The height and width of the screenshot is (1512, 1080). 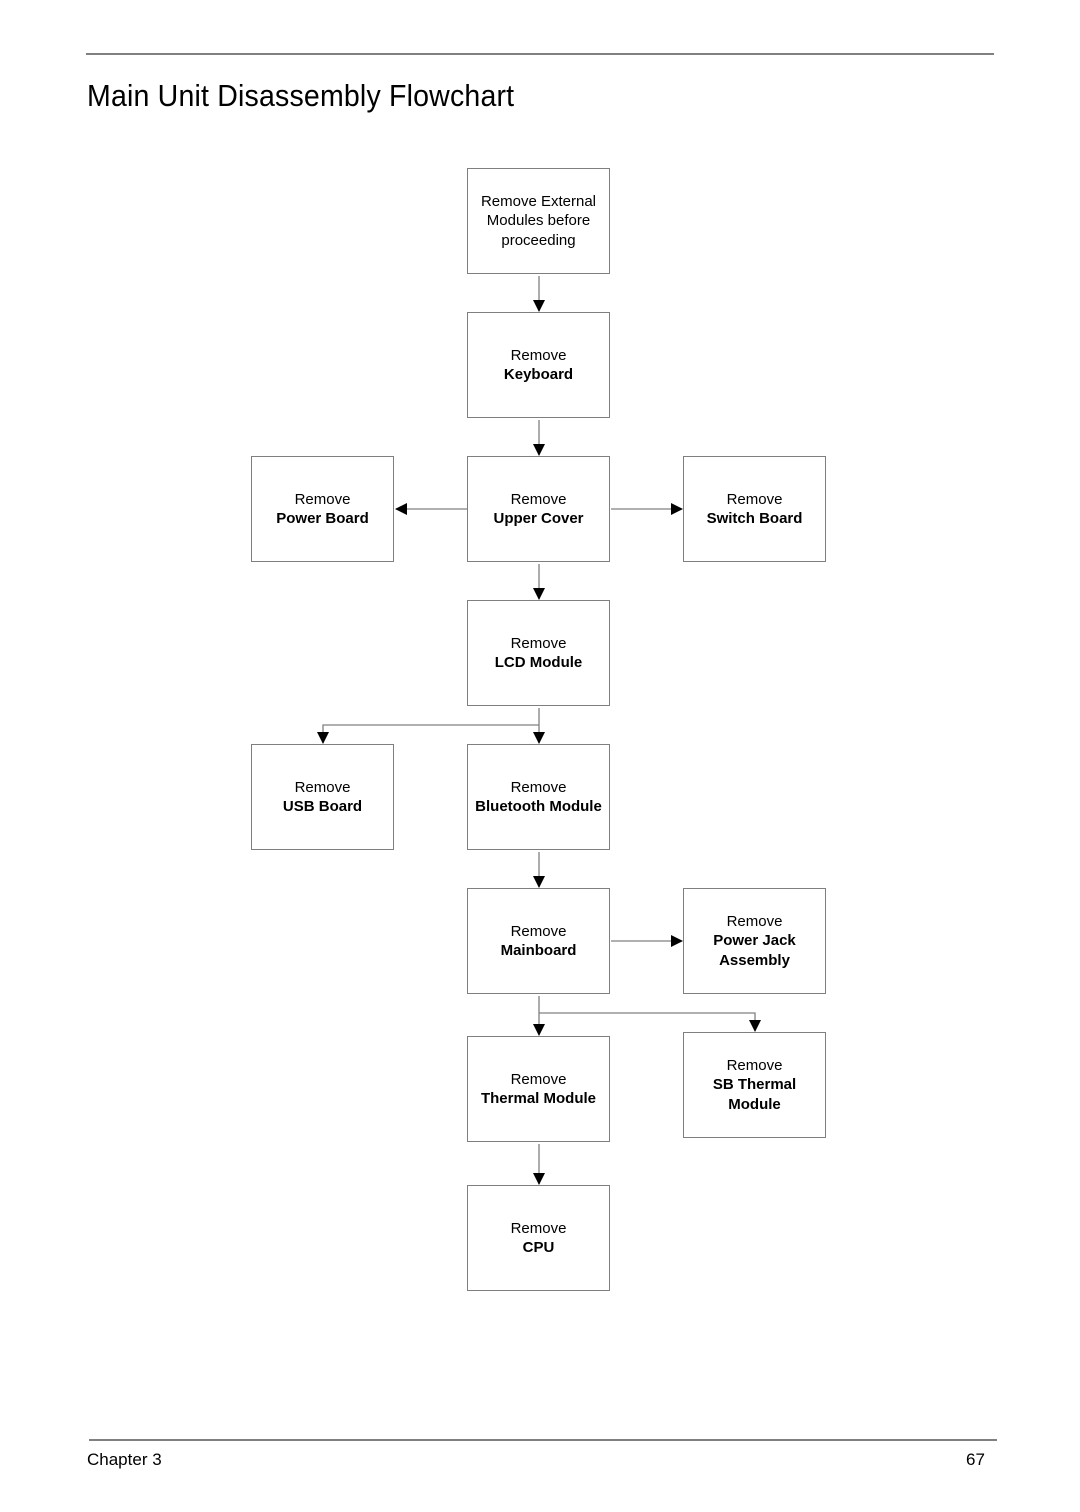 I want to click on footer-rule, so click(x=543, y=1440).